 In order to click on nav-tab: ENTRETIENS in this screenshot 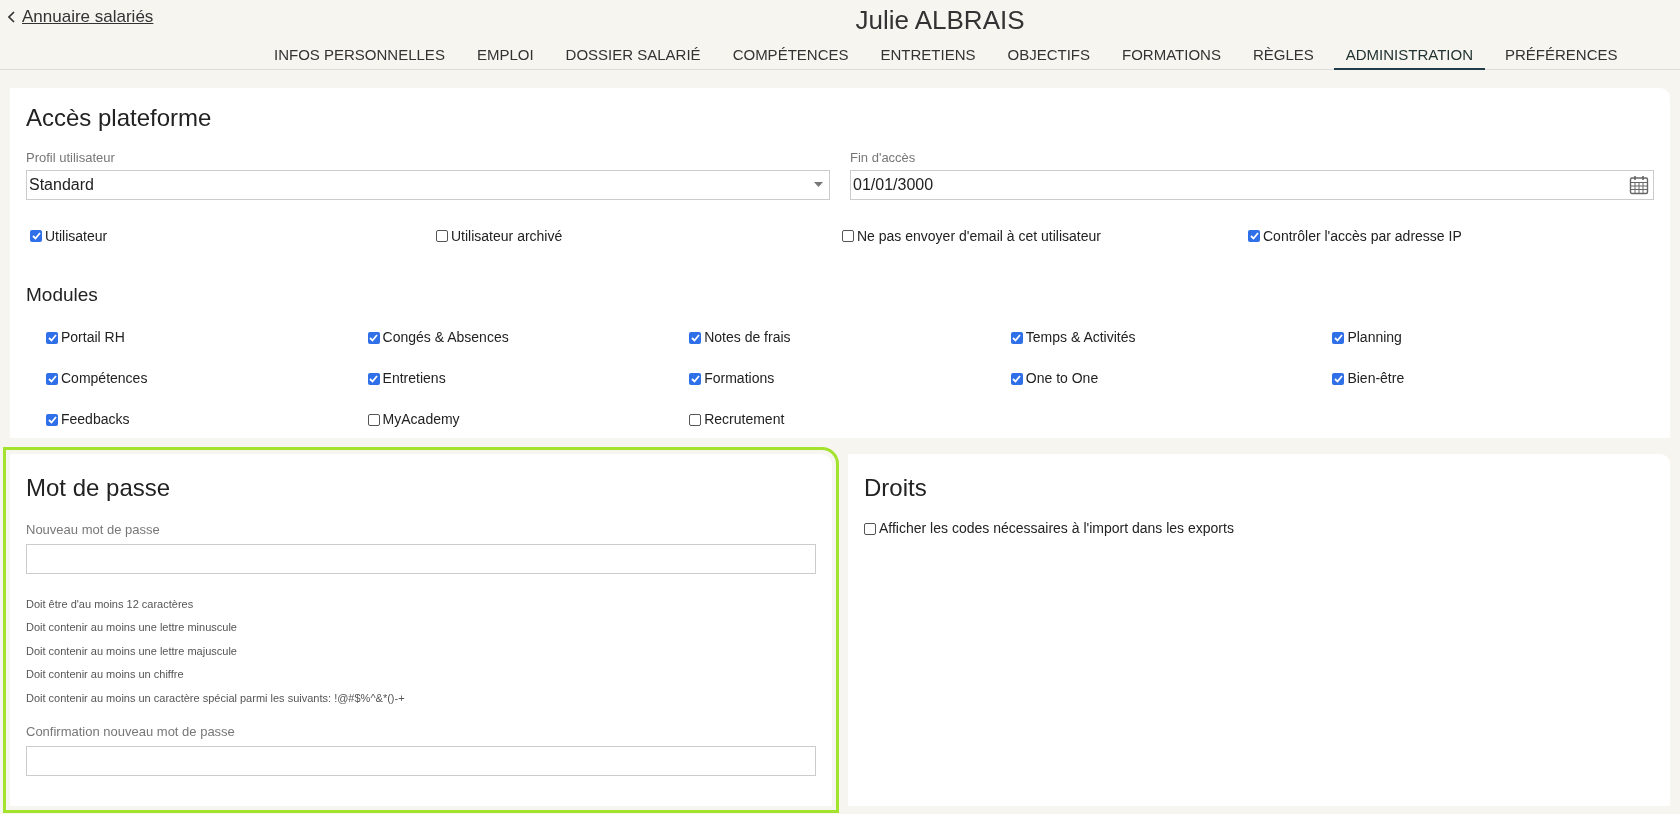, I will do `click(928, 57)`.